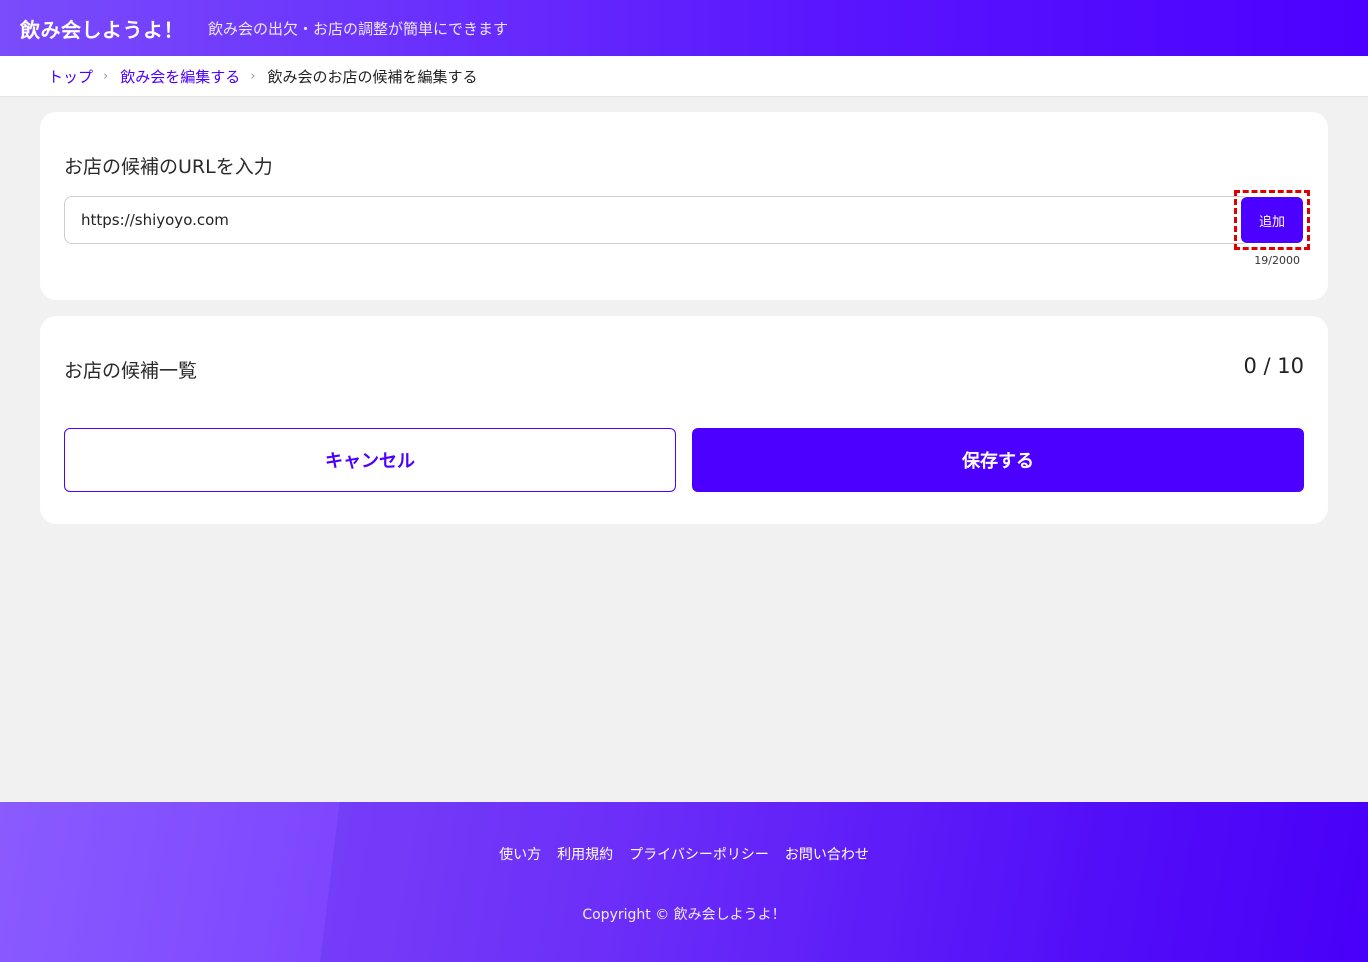 The width and height of the screenshot is (1368, 962). Describe the element at coordinates (168, 167) in the screenshot. I see `url-section-title: お店の候補のURLを入力` at that location.